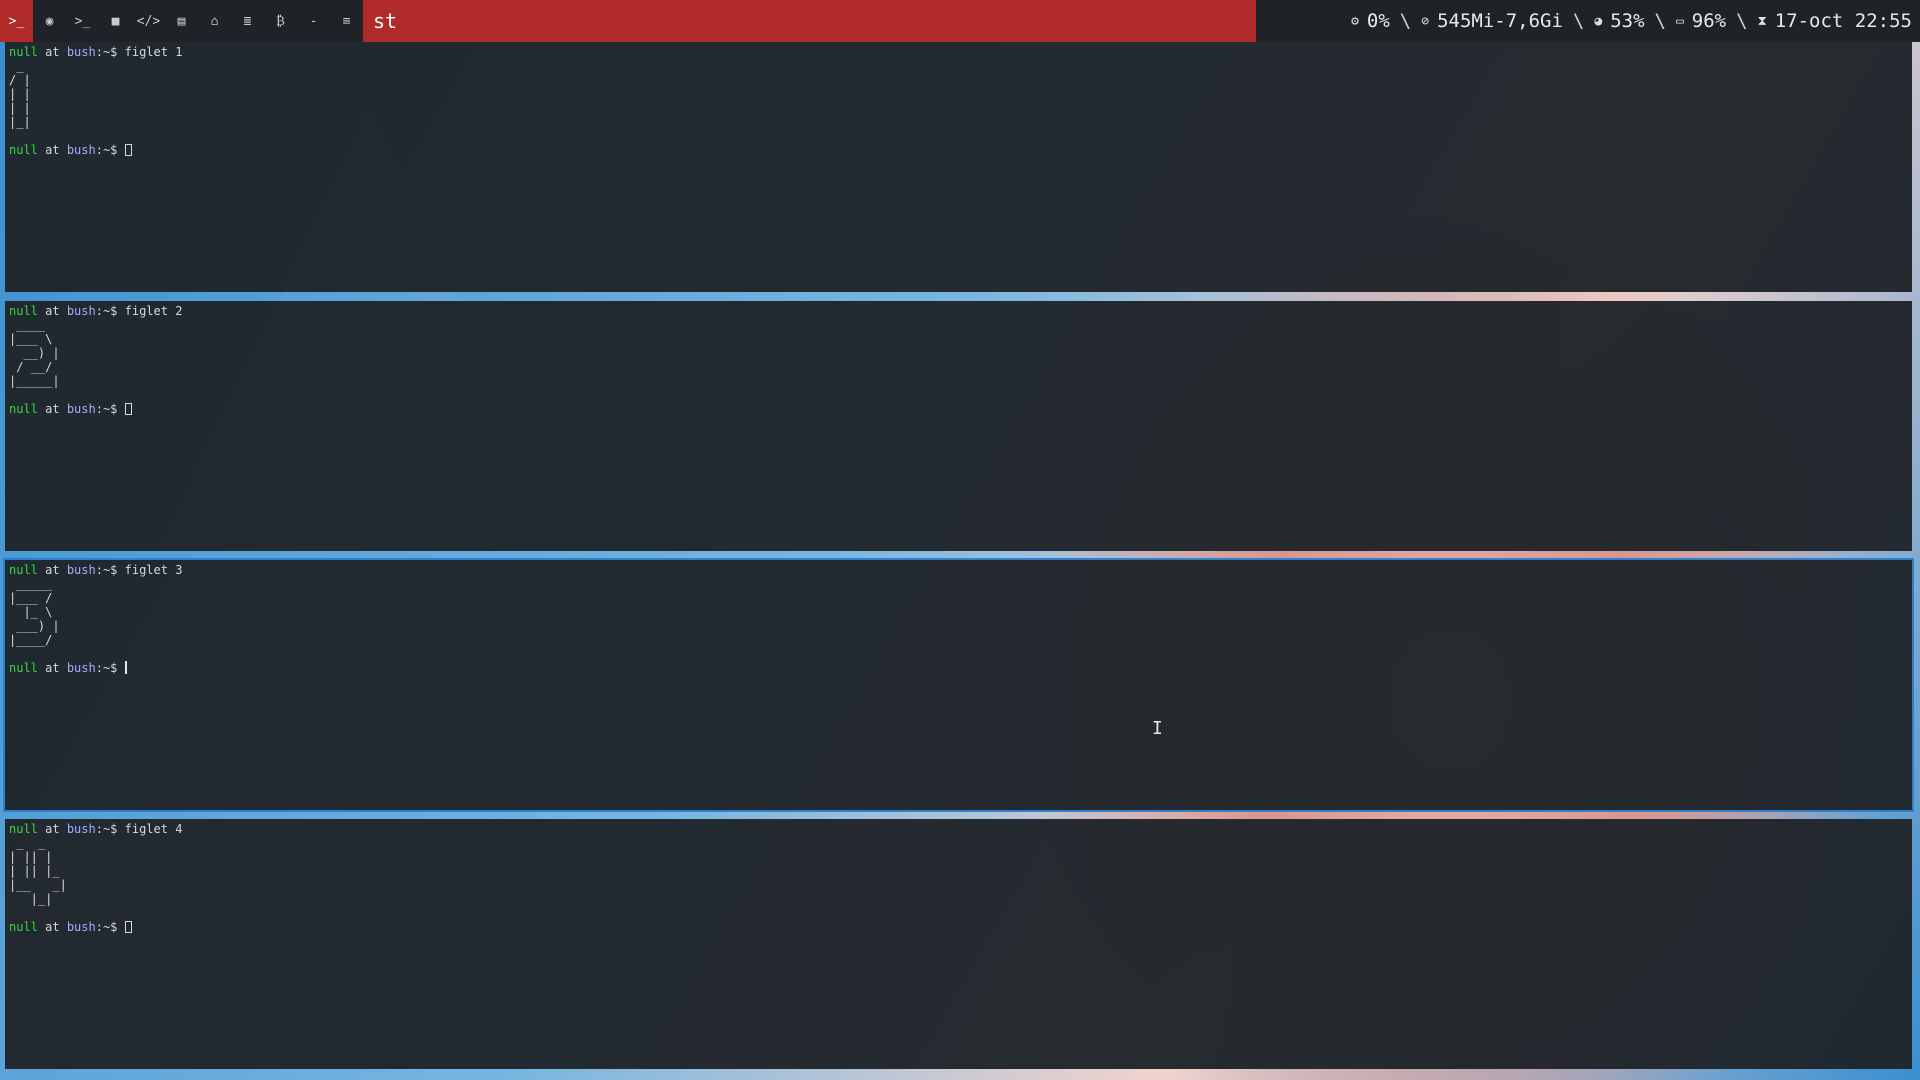 The width and height of the screenshot is (1920, 1080). I want to click on command-line: null at bush:~$ figlet 2, so click(960, 311).